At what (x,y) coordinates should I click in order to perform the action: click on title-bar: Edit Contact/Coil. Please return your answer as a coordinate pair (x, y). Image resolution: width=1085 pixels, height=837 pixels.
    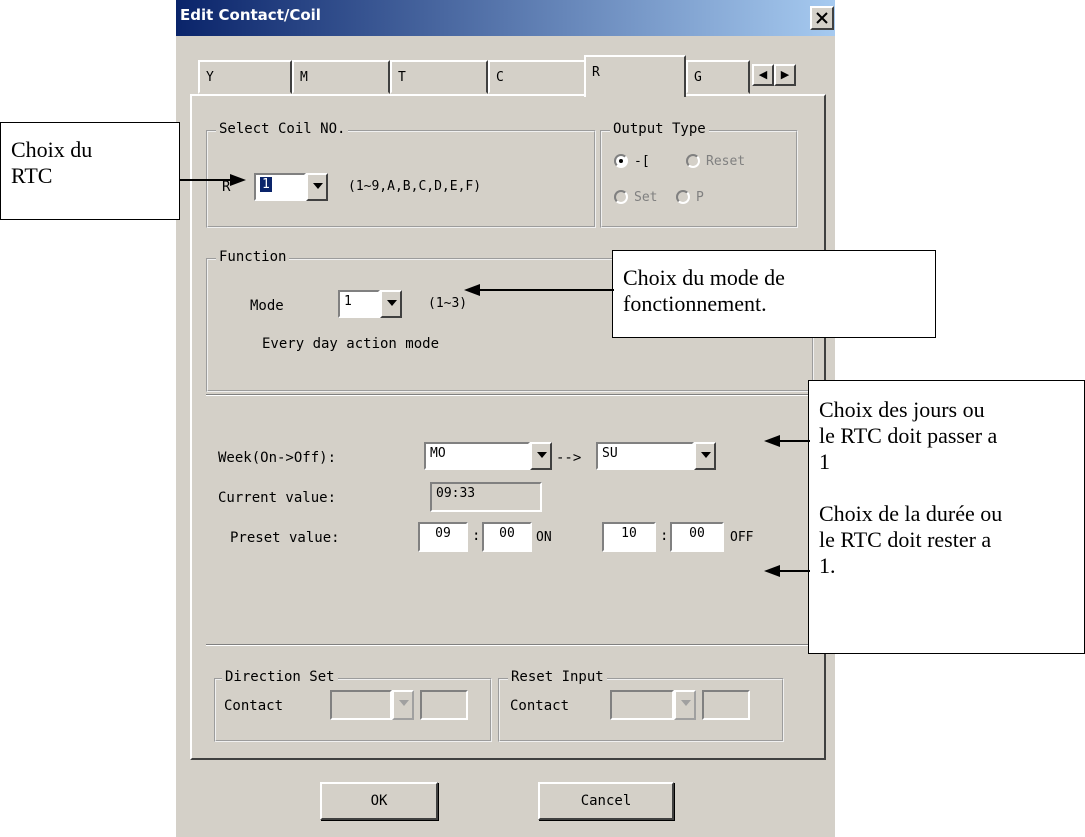
    Looking at the image, I should click on (505, 18).